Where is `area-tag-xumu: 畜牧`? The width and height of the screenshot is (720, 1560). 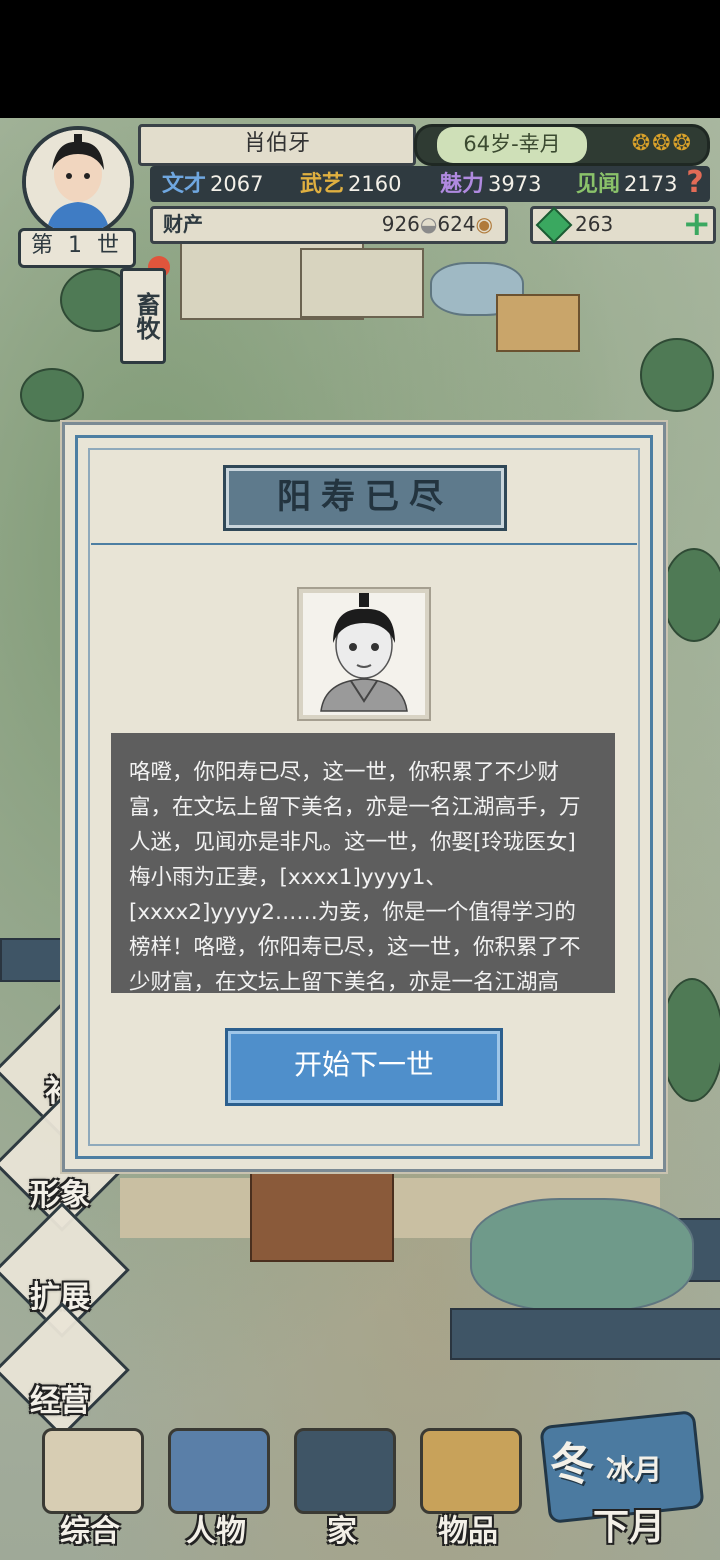 area-tag-xumu: 畜牧 is located at coordinates (143, 316).